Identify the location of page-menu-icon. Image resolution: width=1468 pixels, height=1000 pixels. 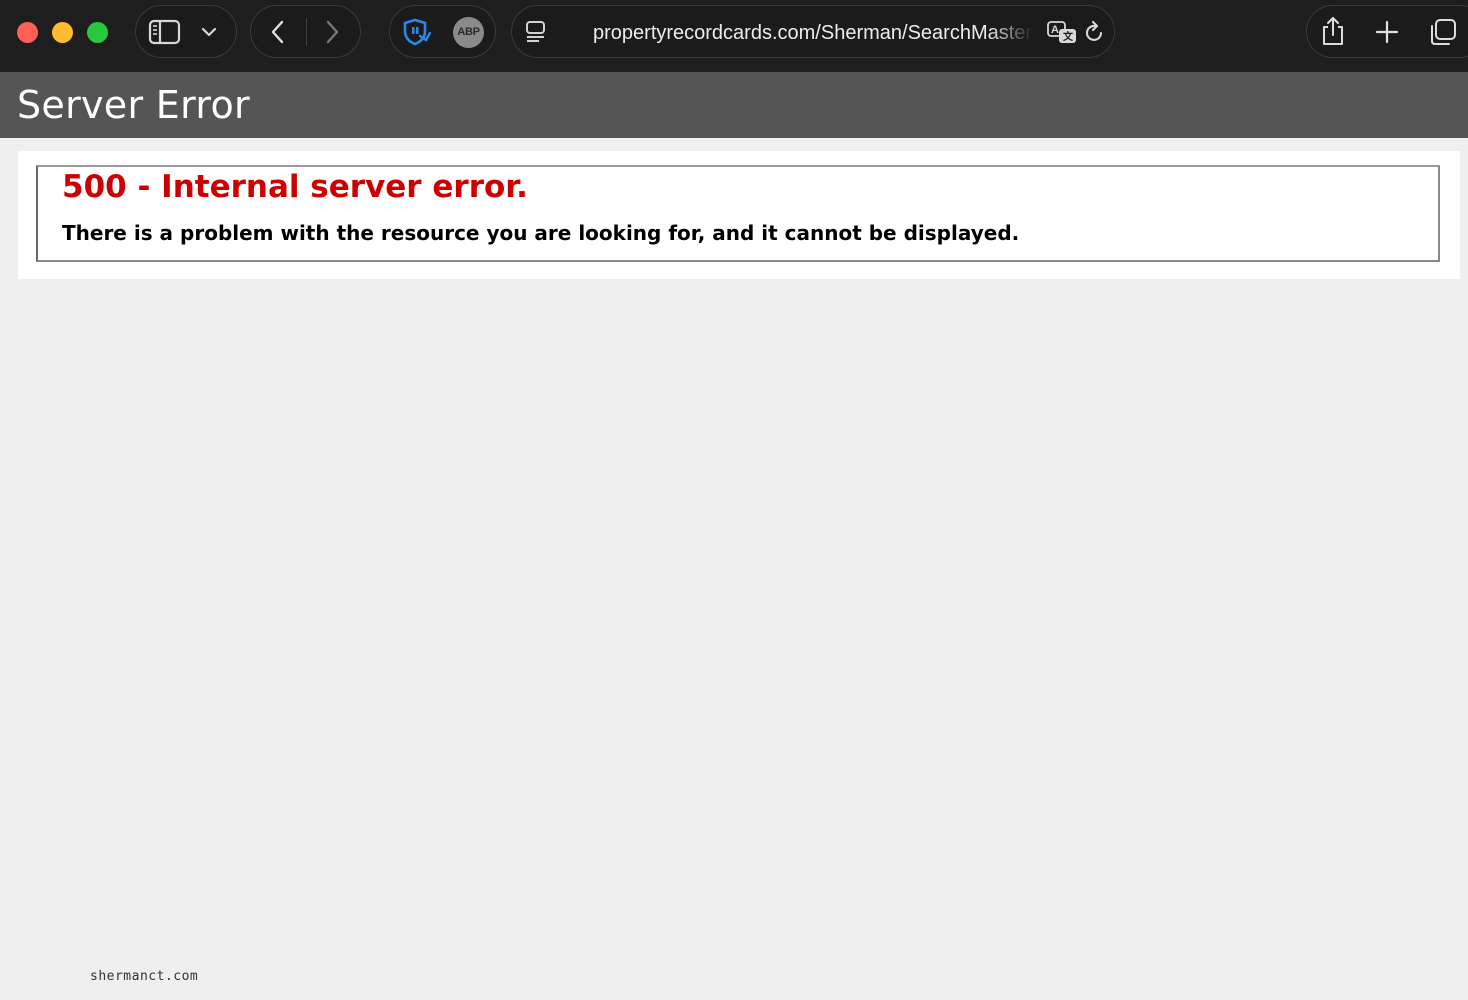
(536, 32).